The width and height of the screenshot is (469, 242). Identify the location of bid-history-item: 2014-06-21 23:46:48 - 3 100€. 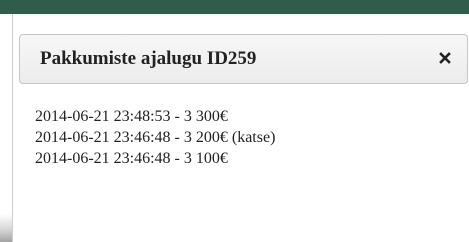
(131, 158).